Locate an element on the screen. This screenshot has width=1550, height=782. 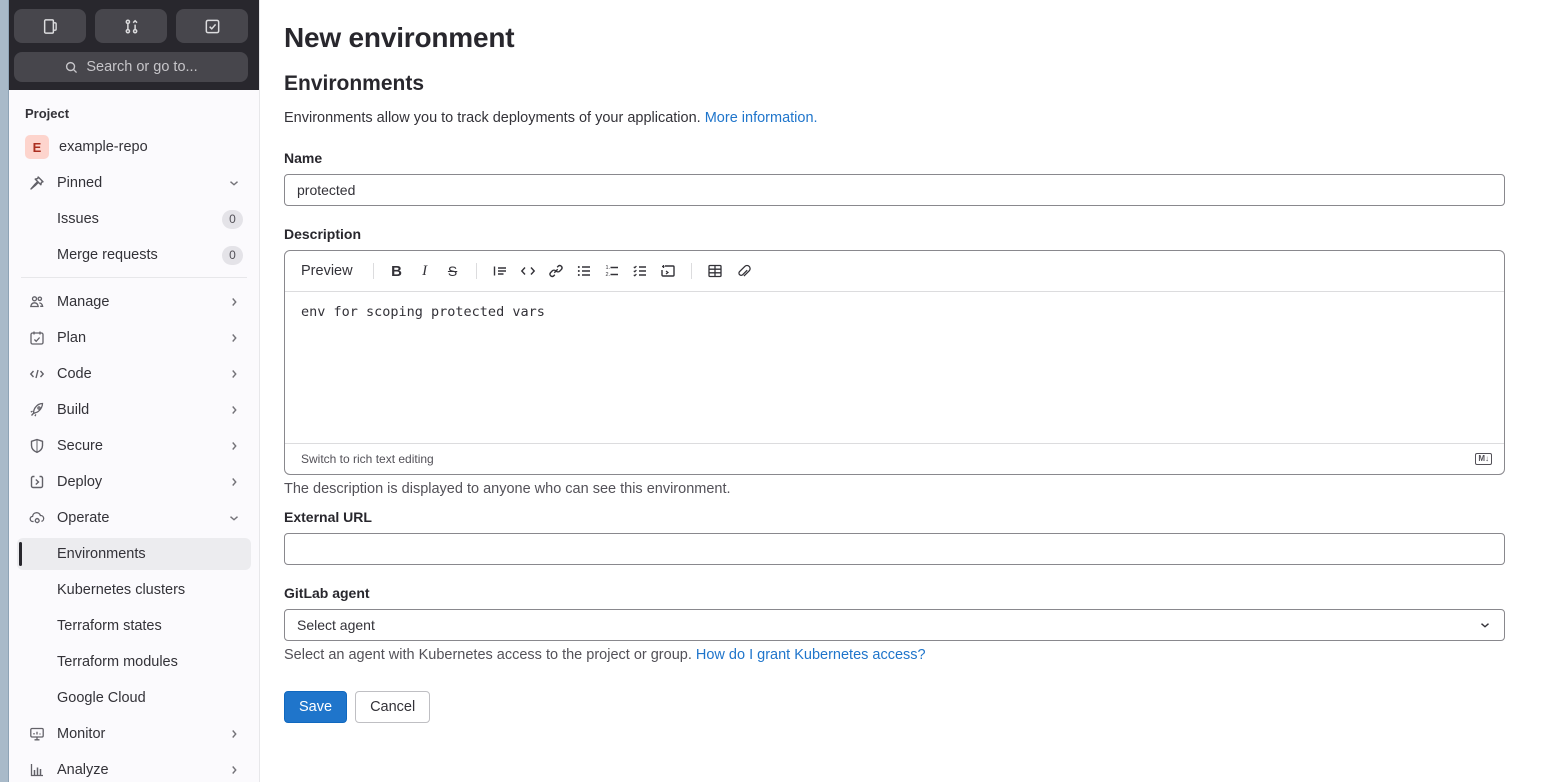
bullet-list-icon is located at coordinates (584, 271).